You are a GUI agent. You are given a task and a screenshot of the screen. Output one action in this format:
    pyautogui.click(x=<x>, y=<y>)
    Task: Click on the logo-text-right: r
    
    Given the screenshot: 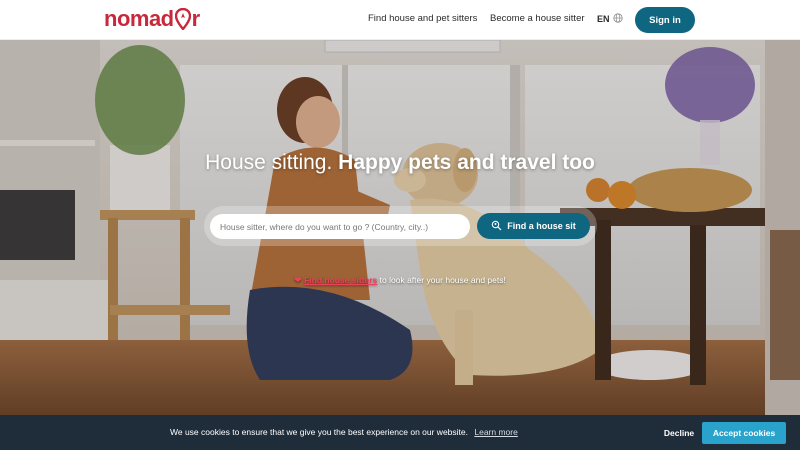 What is the action you would take?
    pyautogui.click(x=196, y=18)
    